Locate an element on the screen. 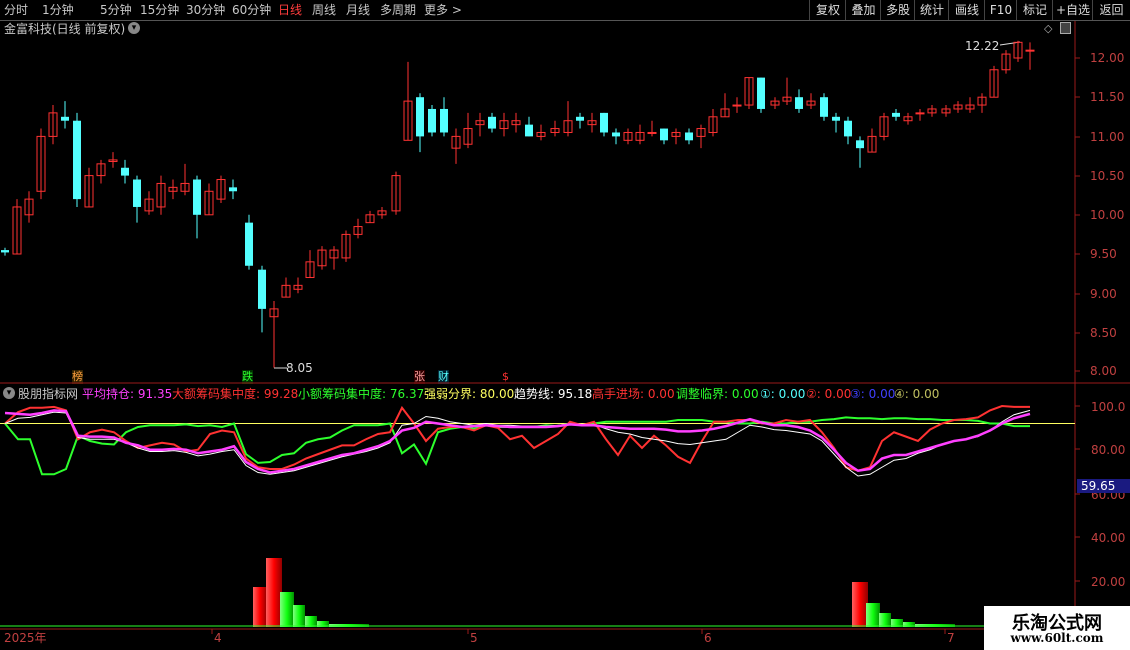 This screenshot has height=650, width=1130. indicator-lines is located at coordinates (537, 440).